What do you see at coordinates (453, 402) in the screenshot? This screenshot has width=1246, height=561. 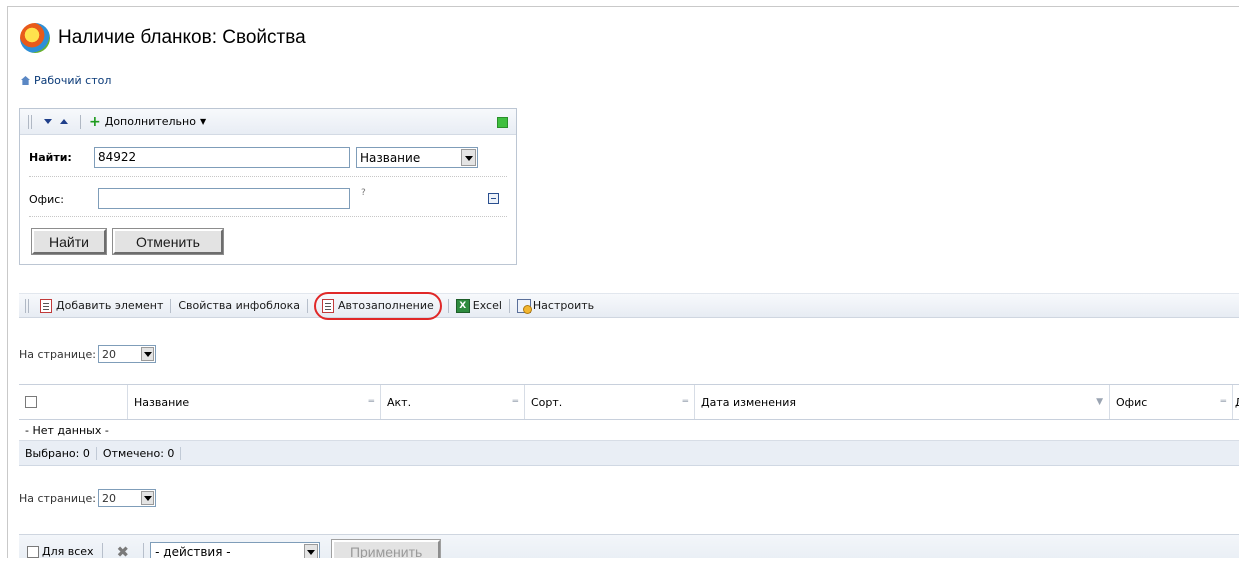 I see `column-header-active: Акт. ═` at bounding box center [453, 402].